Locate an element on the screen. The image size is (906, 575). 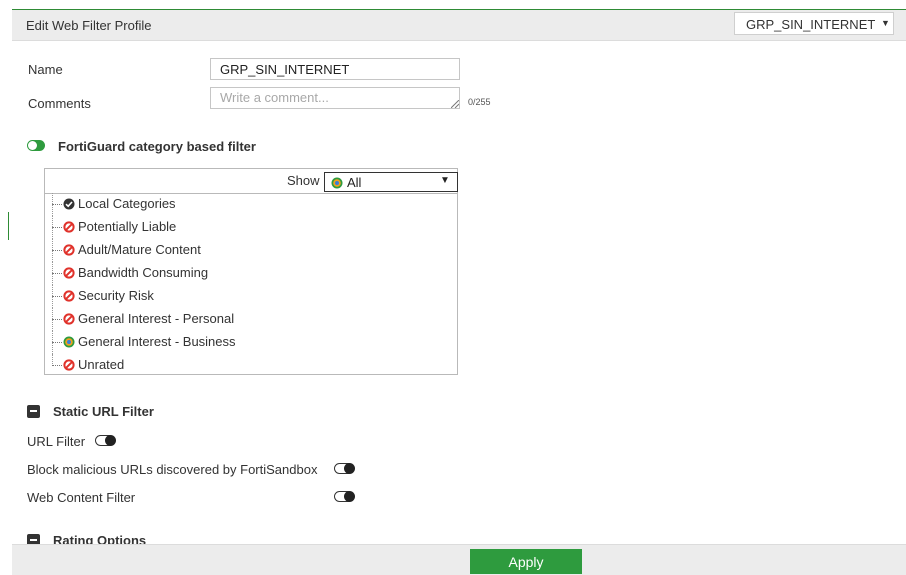
category-label: Security Risk is located at coordinates (116, 295).